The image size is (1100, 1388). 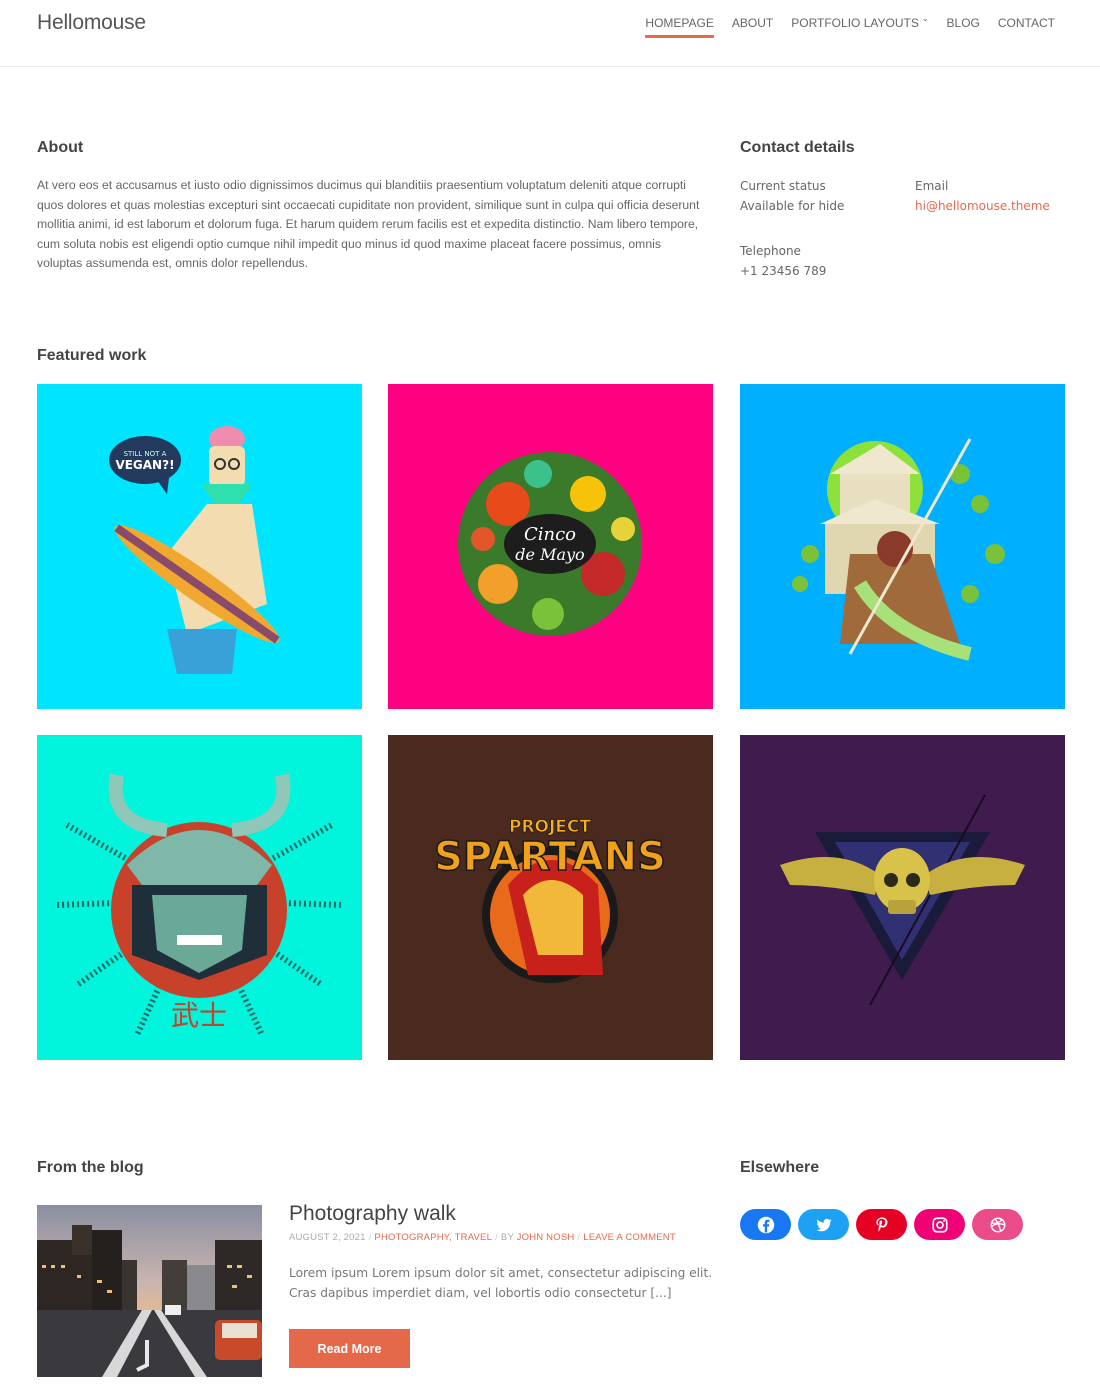 I want to click on contact-heading: Contact details, so click(x=797, y=147).